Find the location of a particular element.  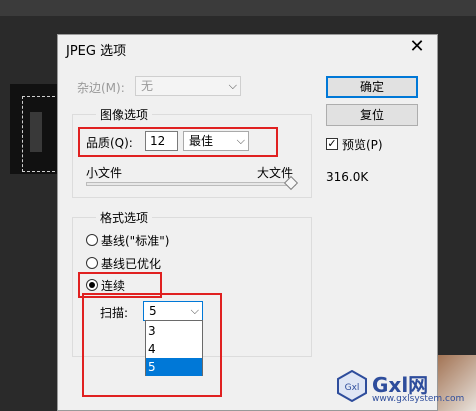

preview-checkbox: ✓ is located at coordinates (332, 144).